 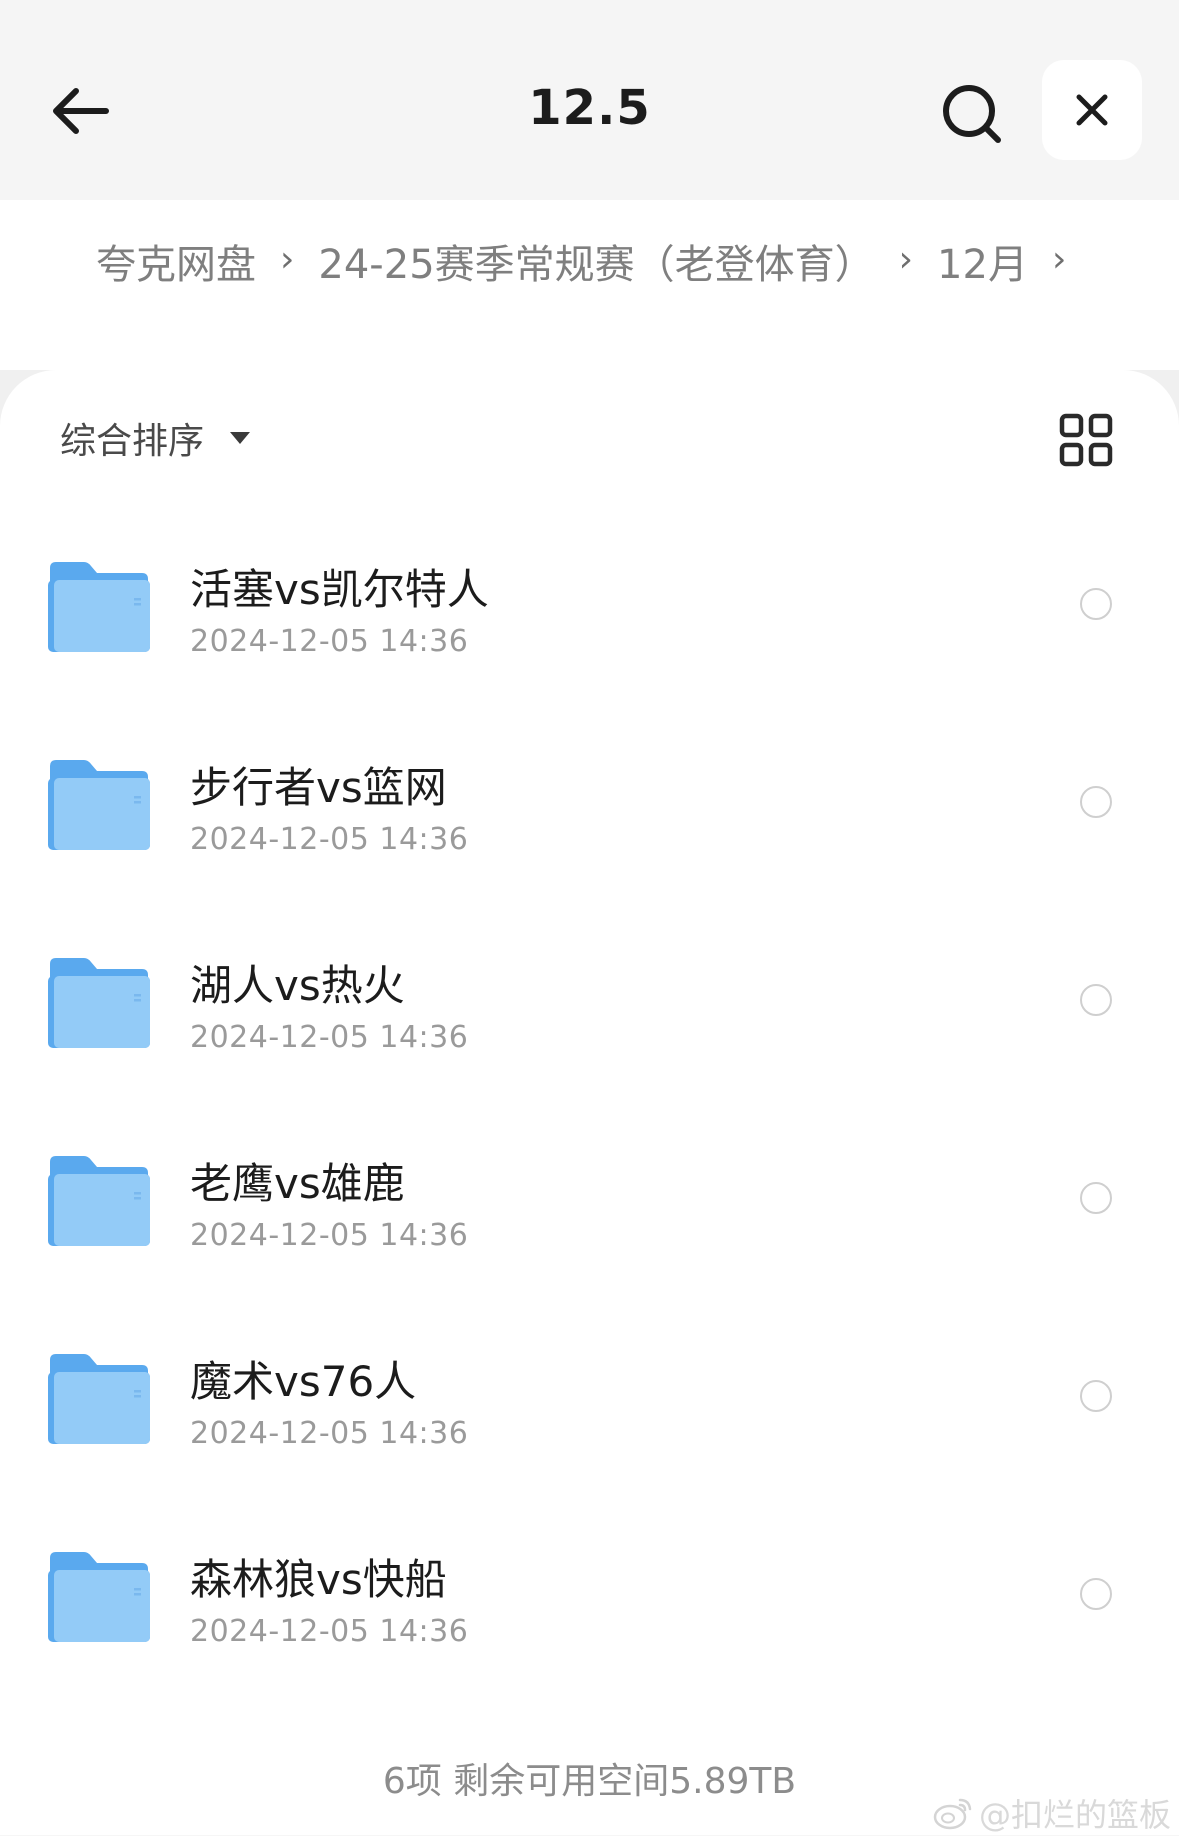 I want to click on file-name: 湖人vs热火, so click(x=297, y=985).